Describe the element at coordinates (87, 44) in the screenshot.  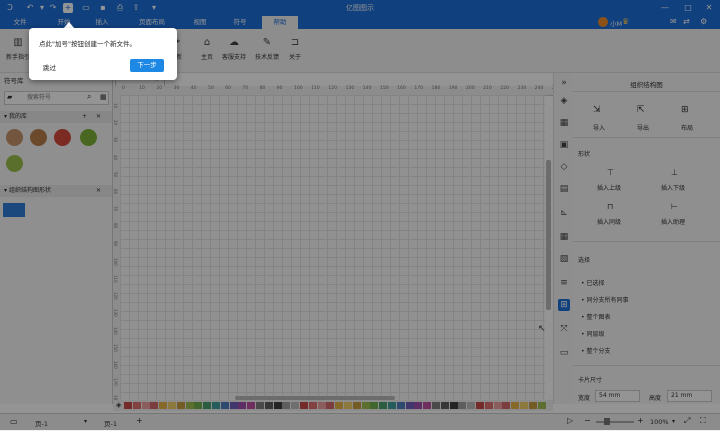
I see `tutorial-message: 点此"加号"按钮创建一个新文件。` at that location.